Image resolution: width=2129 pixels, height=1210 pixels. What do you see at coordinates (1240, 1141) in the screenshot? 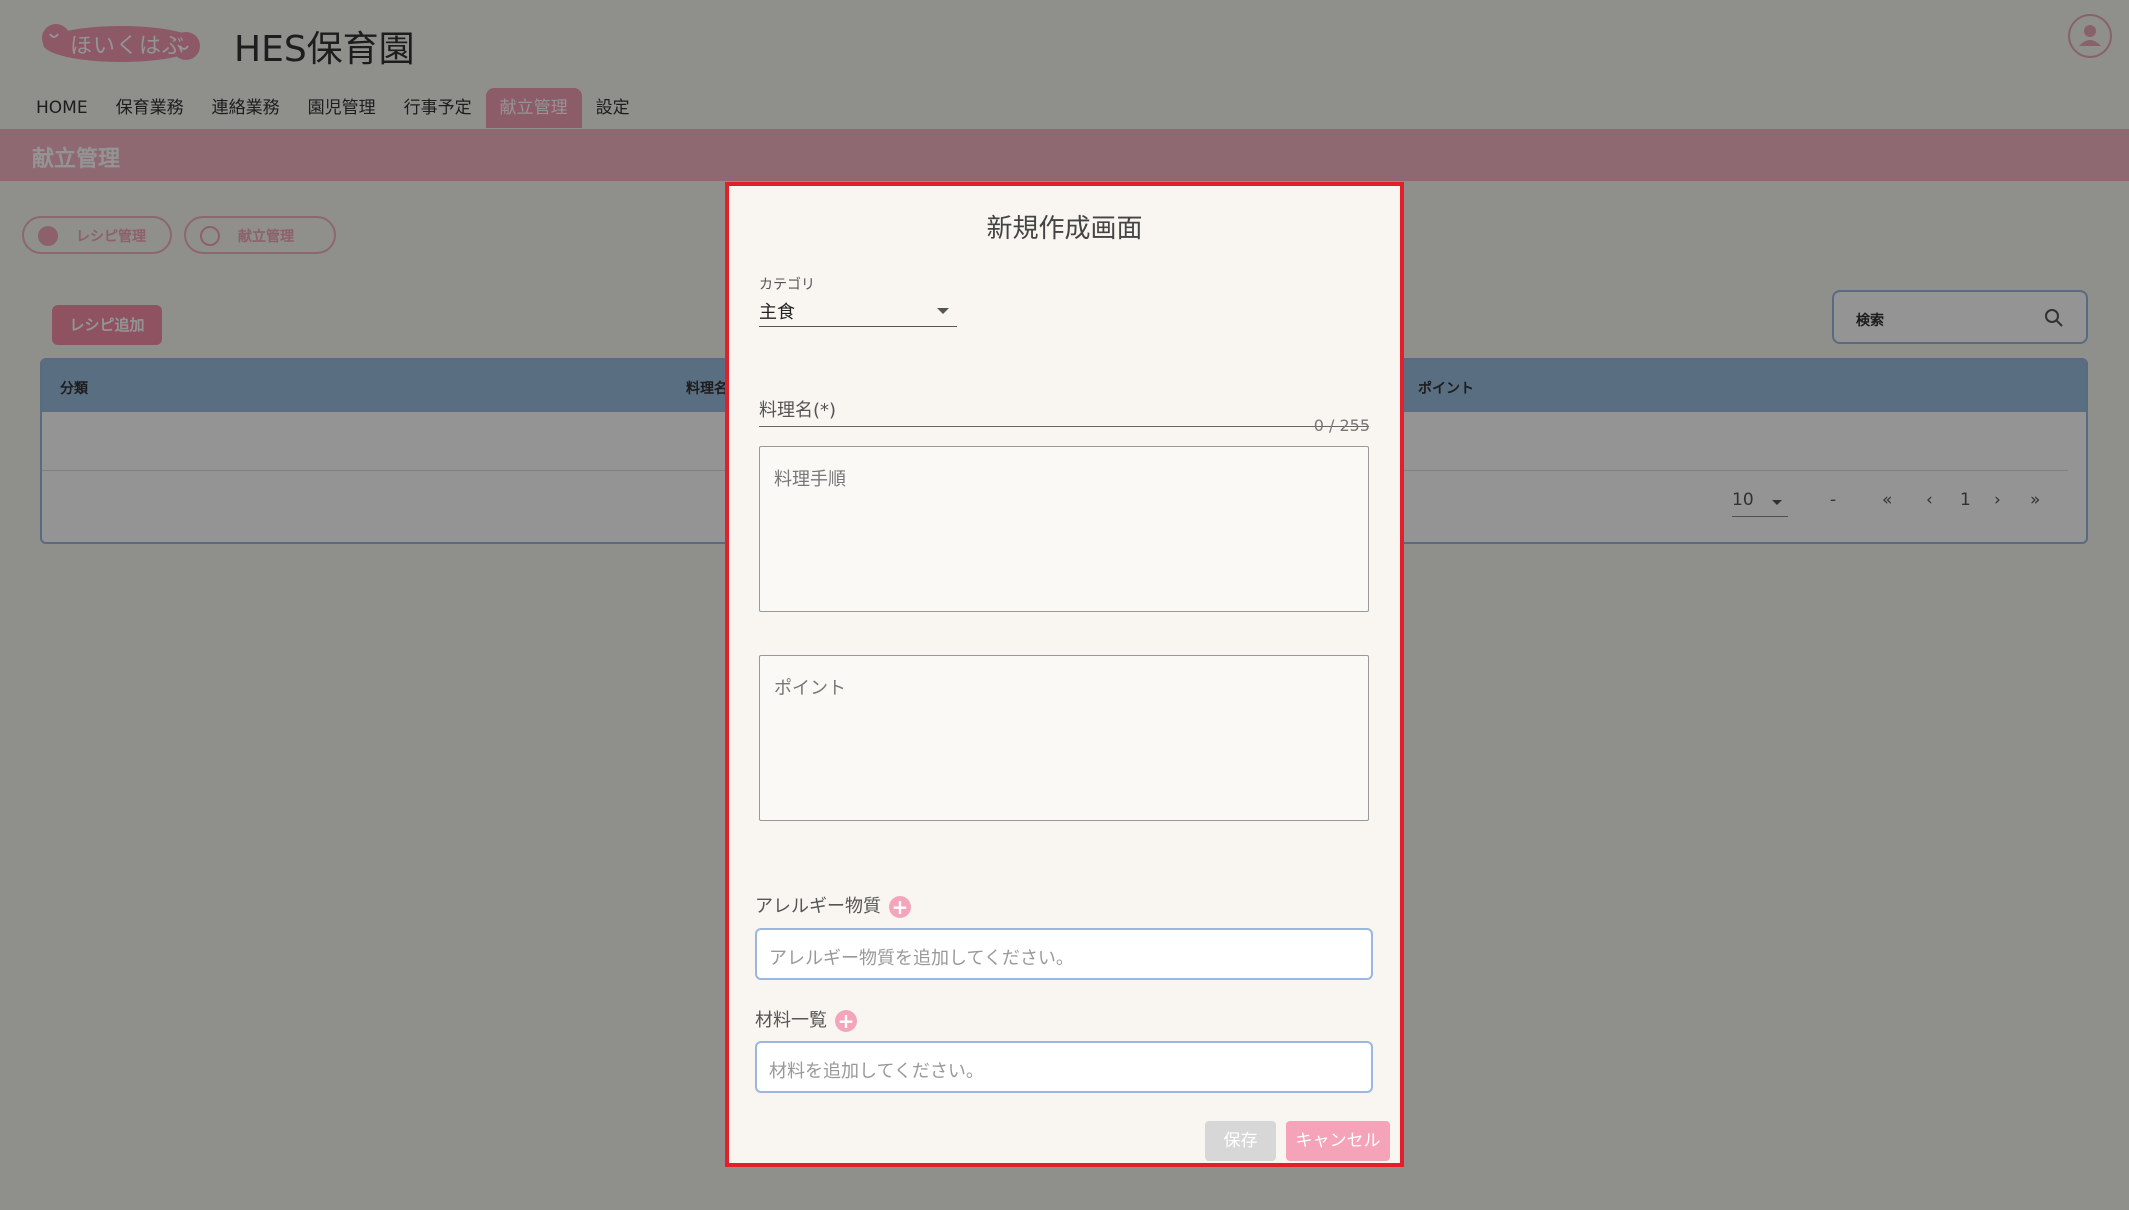
I see `save-button: 保存` at bounding box center [1240, 1141].